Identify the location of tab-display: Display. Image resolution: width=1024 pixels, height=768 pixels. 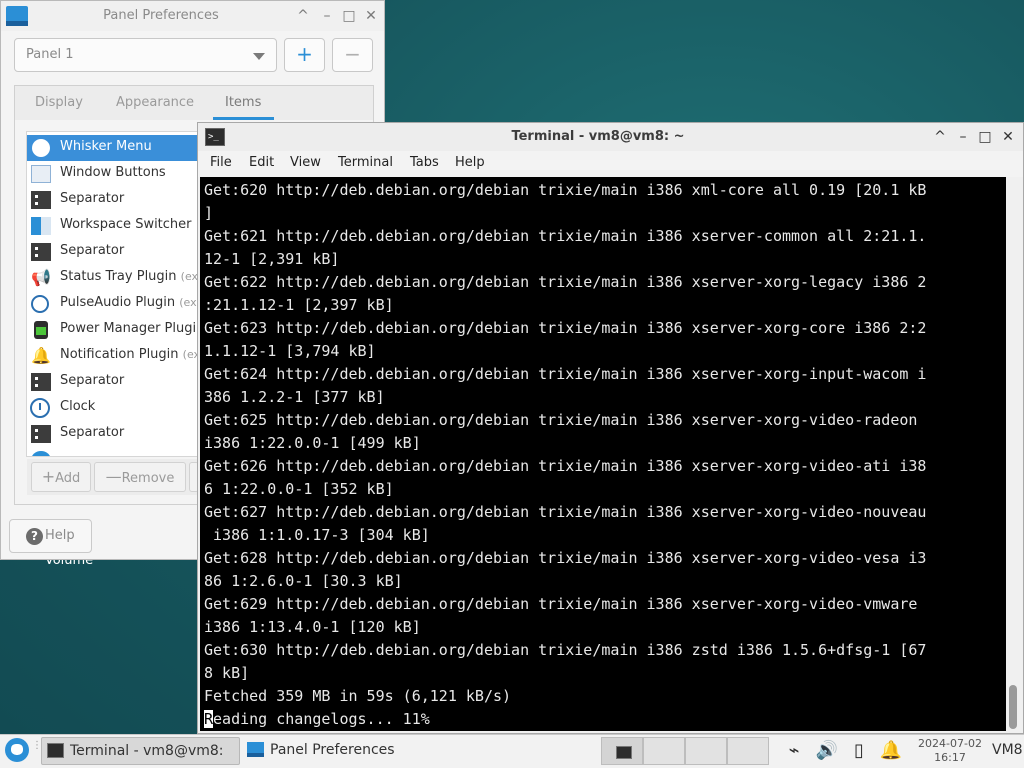
(59, 102).